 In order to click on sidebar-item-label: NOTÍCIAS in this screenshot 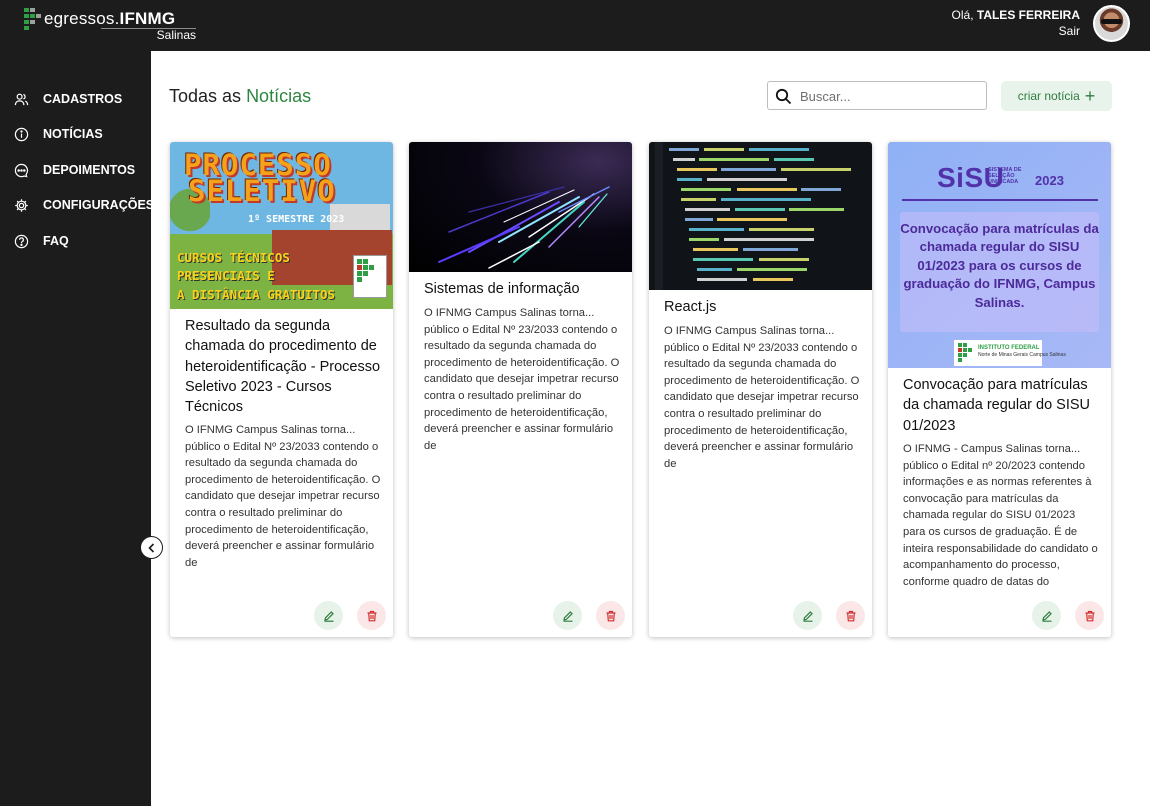, I will do `click(73, 134)`.